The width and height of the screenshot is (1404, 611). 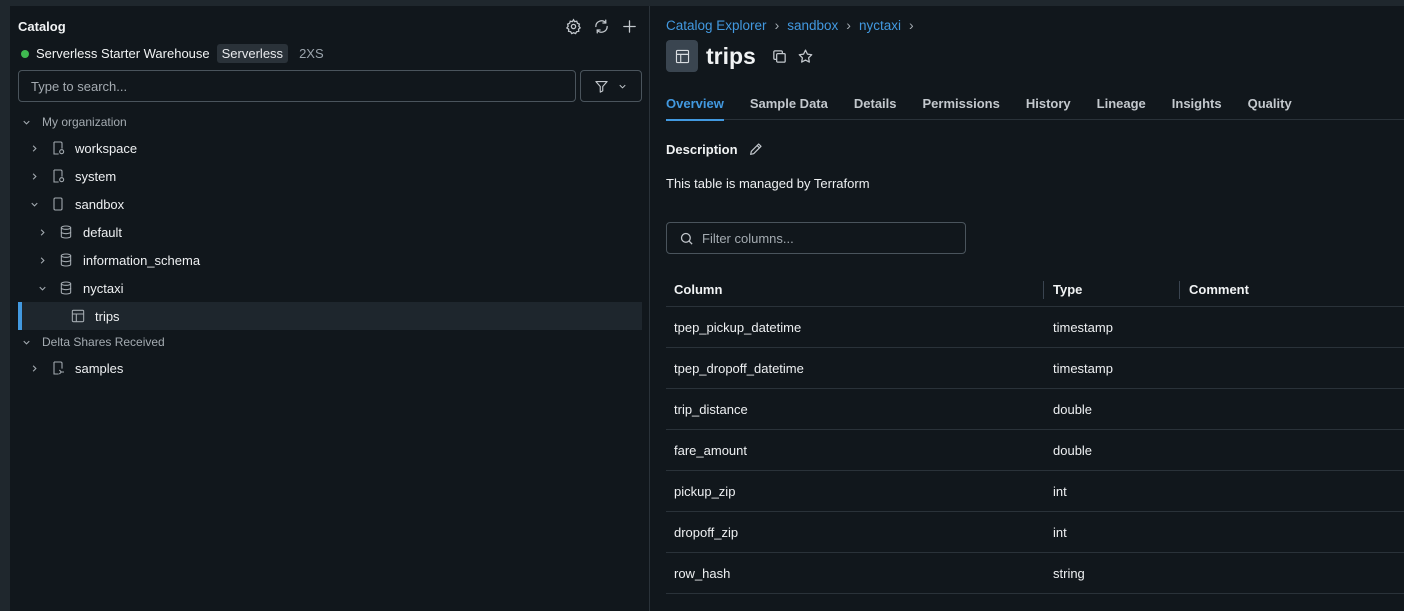 I want to click on tree-item-label: information_schema, so click(x=142, y=260).